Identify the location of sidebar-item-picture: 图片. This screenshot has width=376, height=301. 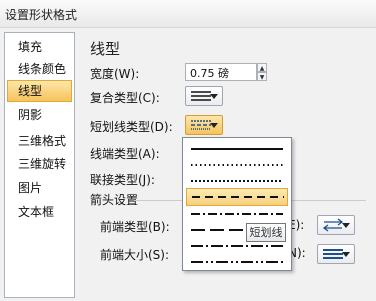
(39, 188).